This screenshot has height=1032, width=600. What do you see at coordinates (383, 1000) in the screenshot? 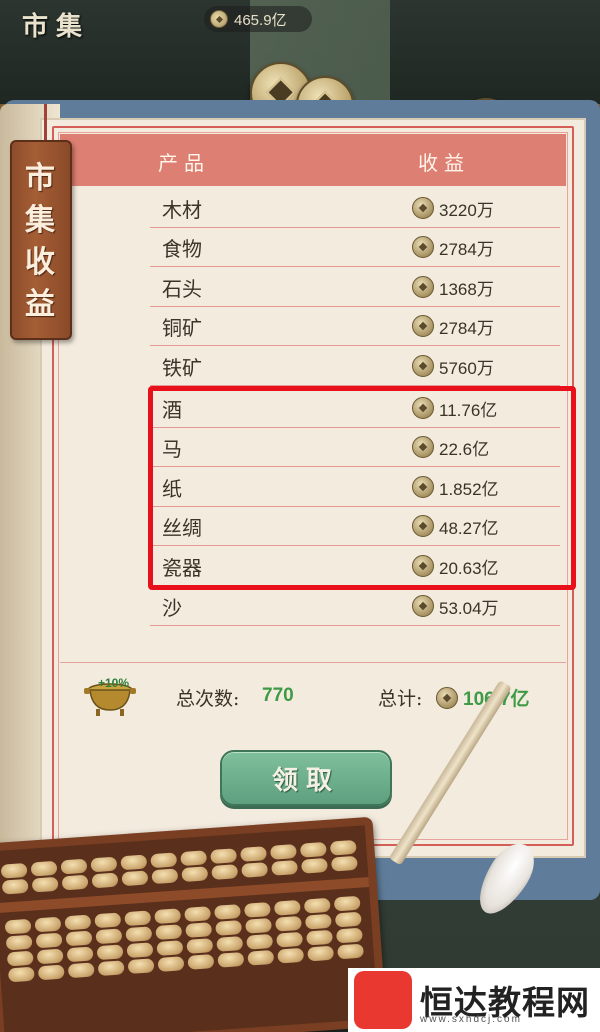
I see `watermark-logo-icon` at bounding box center [383, 1000].